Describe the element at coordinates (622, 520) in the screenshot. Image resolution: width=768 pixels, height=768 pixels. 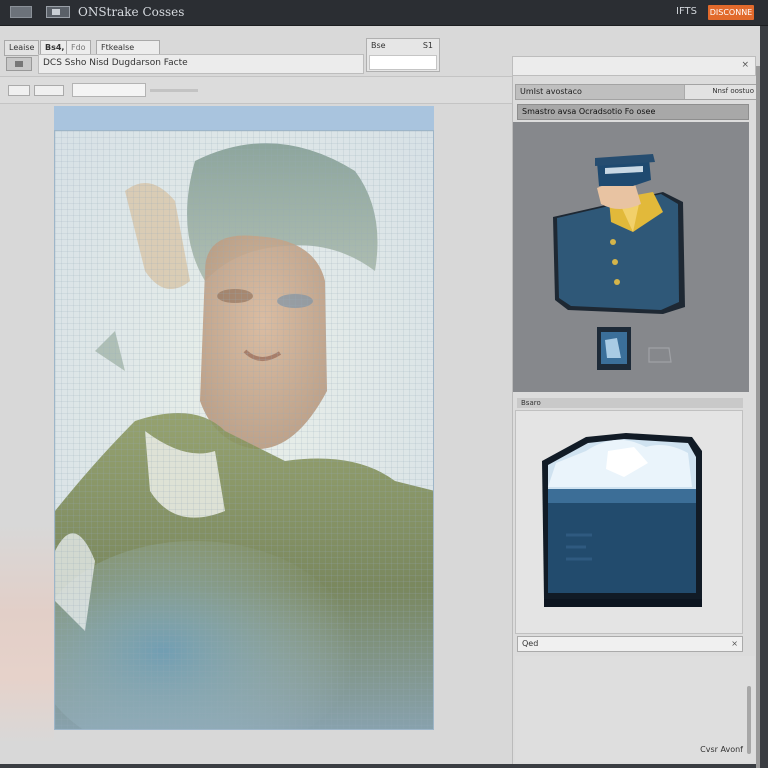
I see `folder-icon` at that location.